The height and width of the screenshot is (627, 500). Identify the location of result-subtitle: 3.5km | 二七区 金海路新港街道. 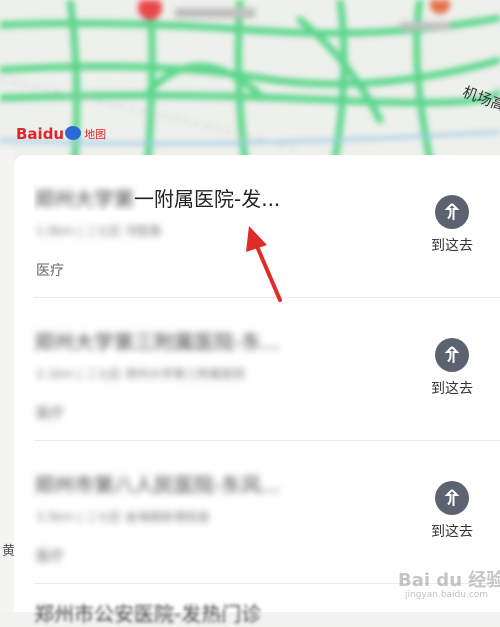
(123, 517).